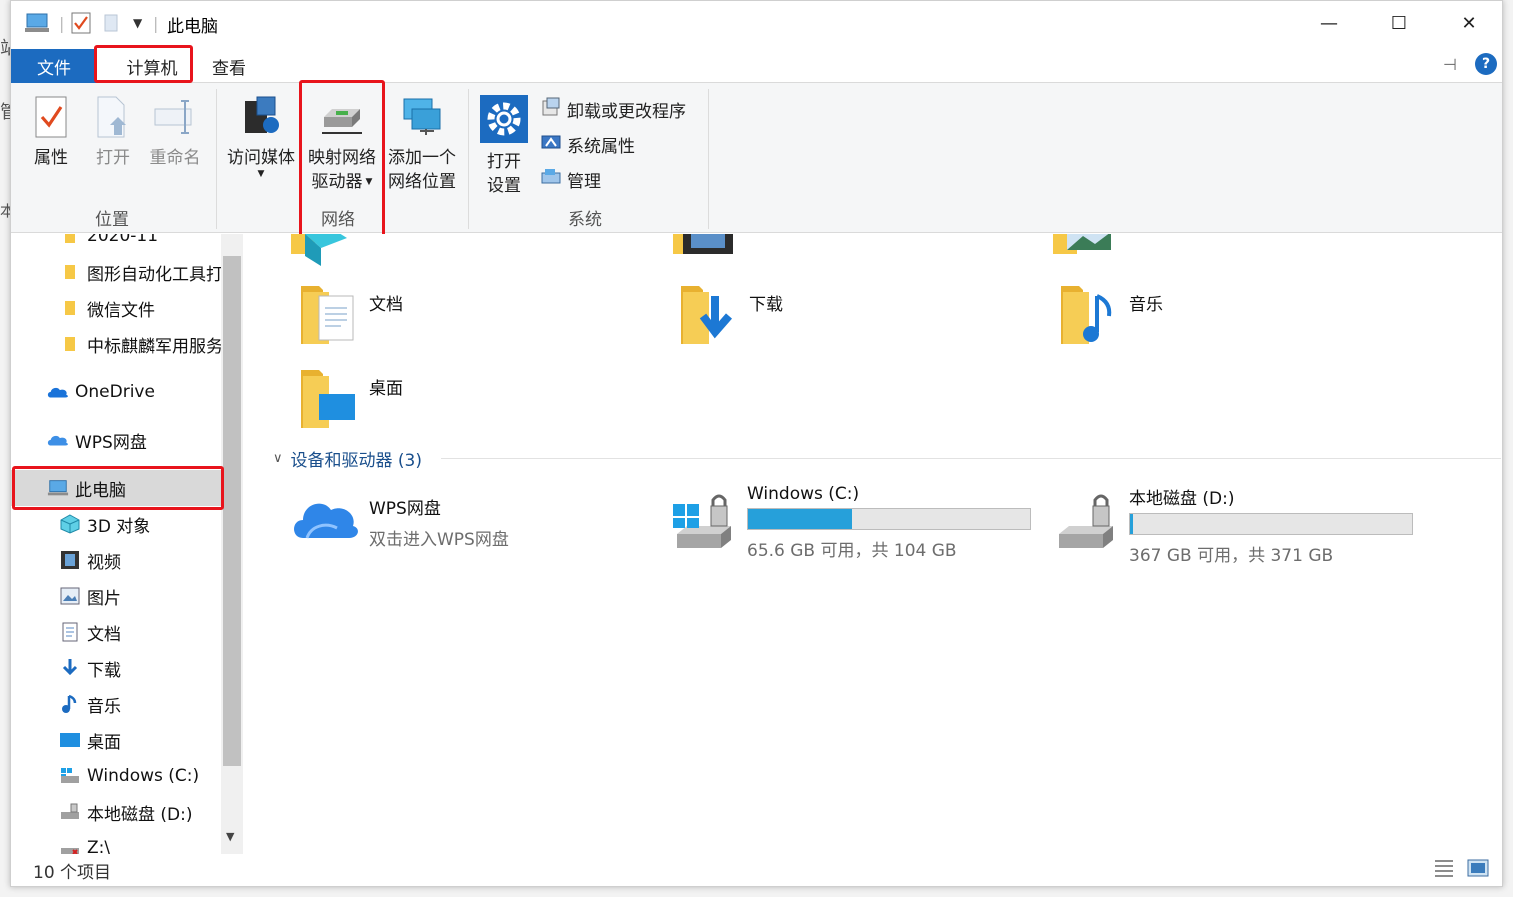  I want to click on nav-item-this-pc: 此电脑, so click(116, 488).